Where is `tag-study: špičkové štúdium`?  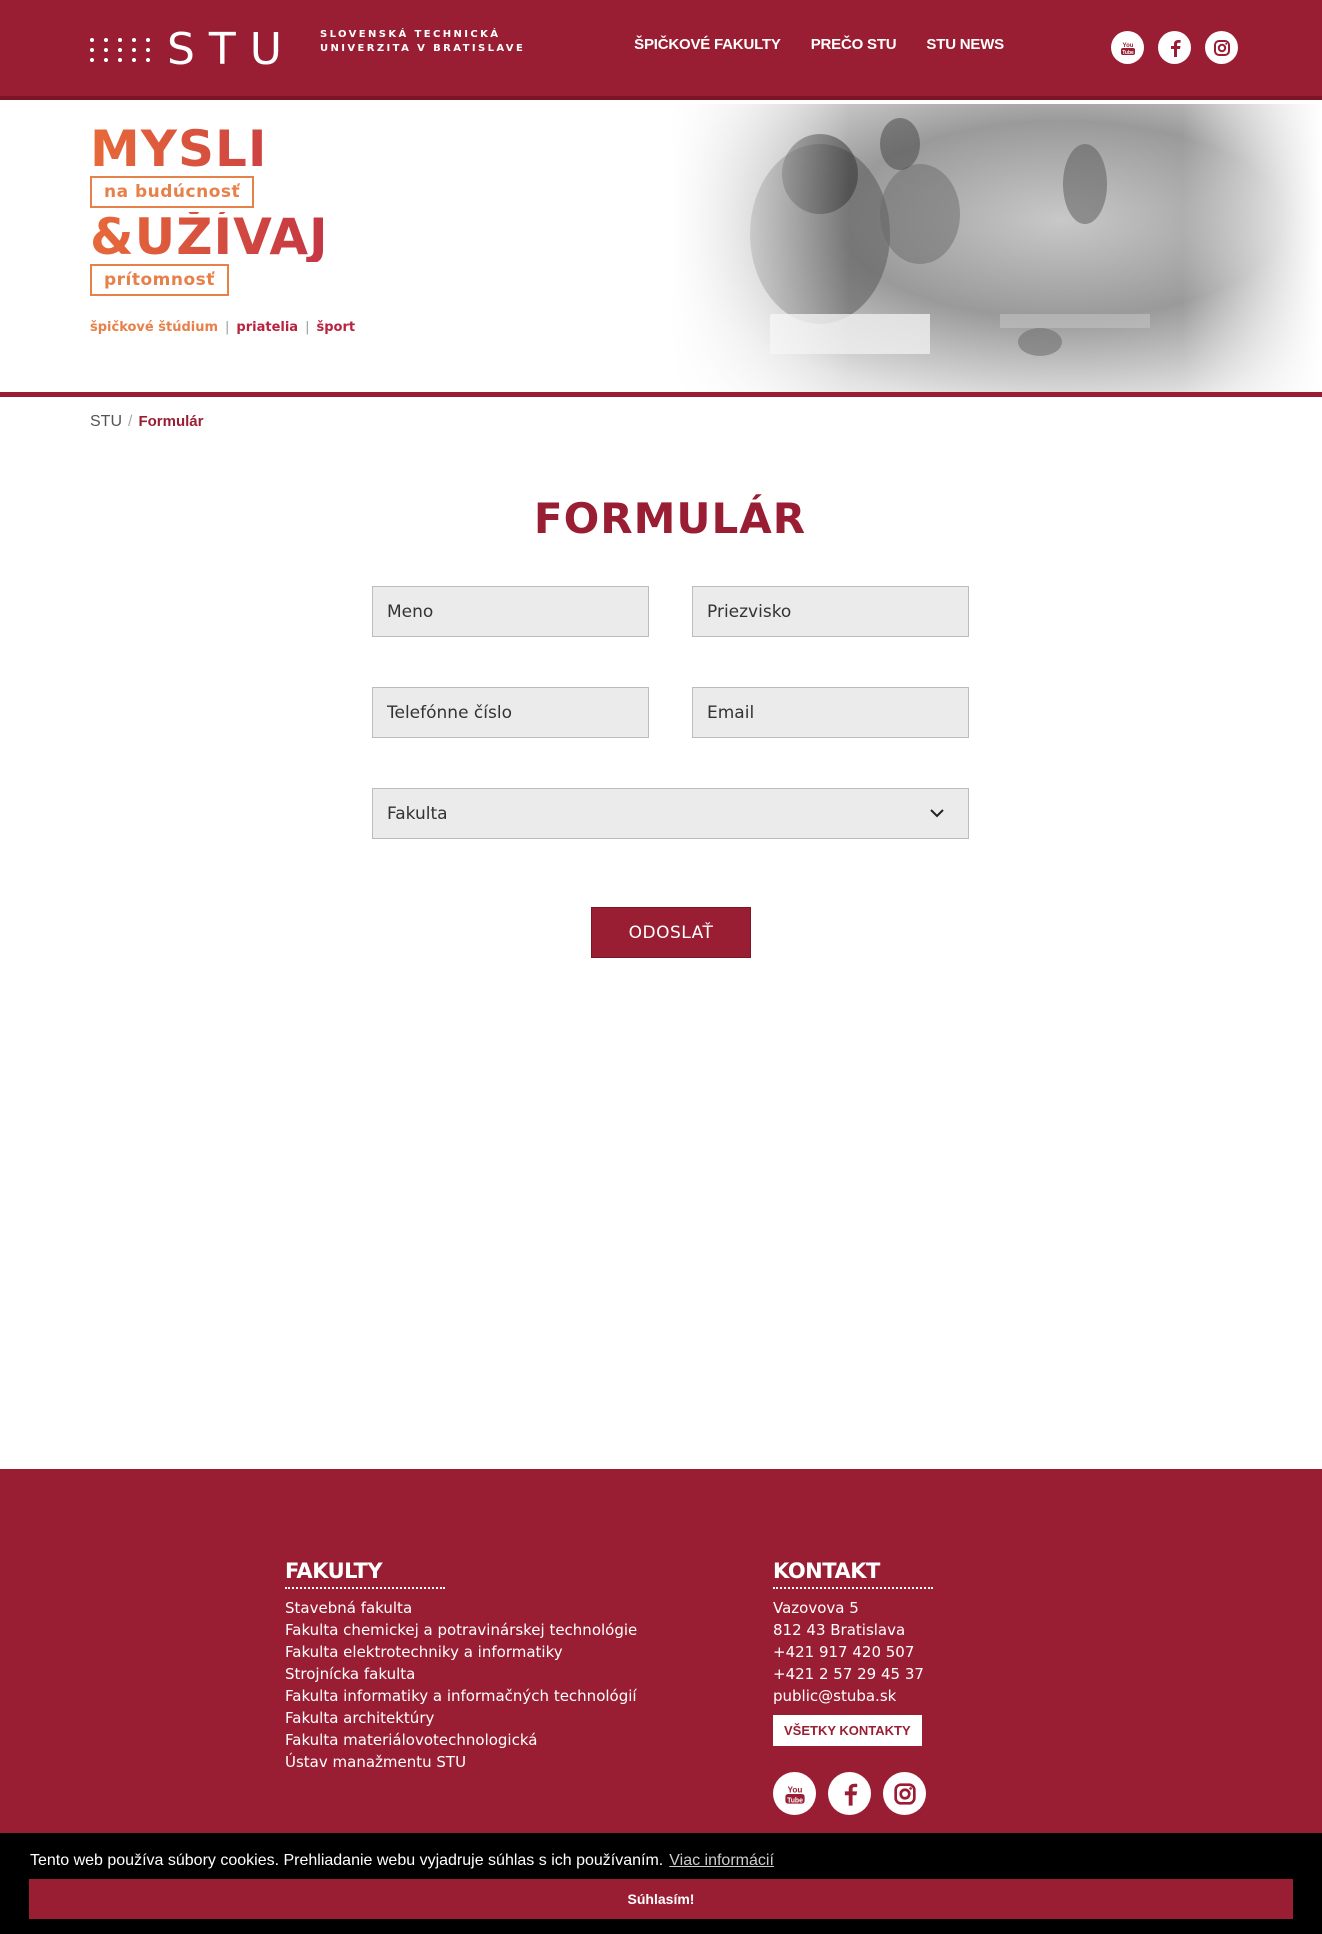
tag-study: špičkové štúdium is located at coordinates (154, 327).